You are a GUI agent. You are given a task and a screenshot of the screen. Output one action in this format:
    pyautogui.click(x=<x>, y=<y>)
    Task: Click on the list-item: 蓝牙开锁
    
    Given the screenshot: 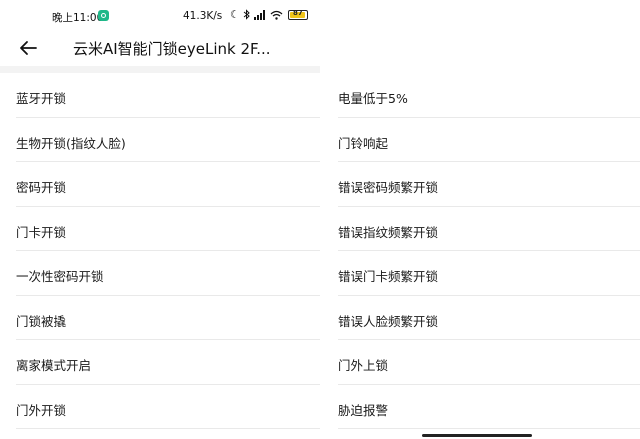 What is the action you would take?
    pyautogui.click(x=160, y=95)
    